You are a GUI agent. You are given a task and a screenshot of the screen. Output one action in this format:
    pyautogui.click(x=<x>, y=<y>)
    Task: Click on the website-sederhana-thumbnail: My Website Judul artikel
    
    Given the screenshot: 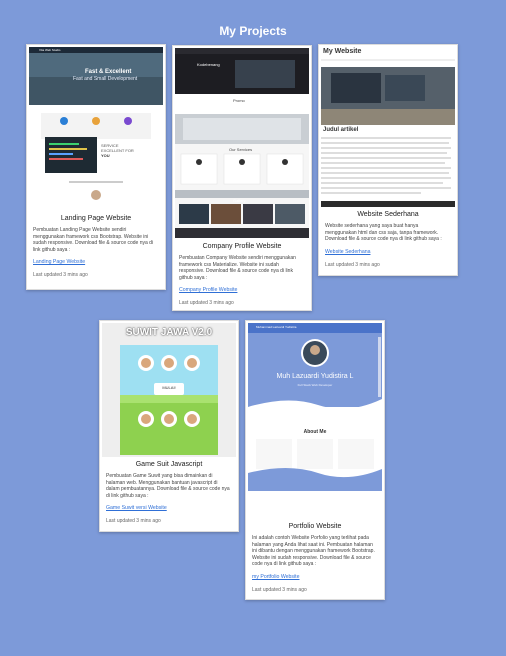 What is the action you would take?
    pyautogui.click(x=388, y=127)
    